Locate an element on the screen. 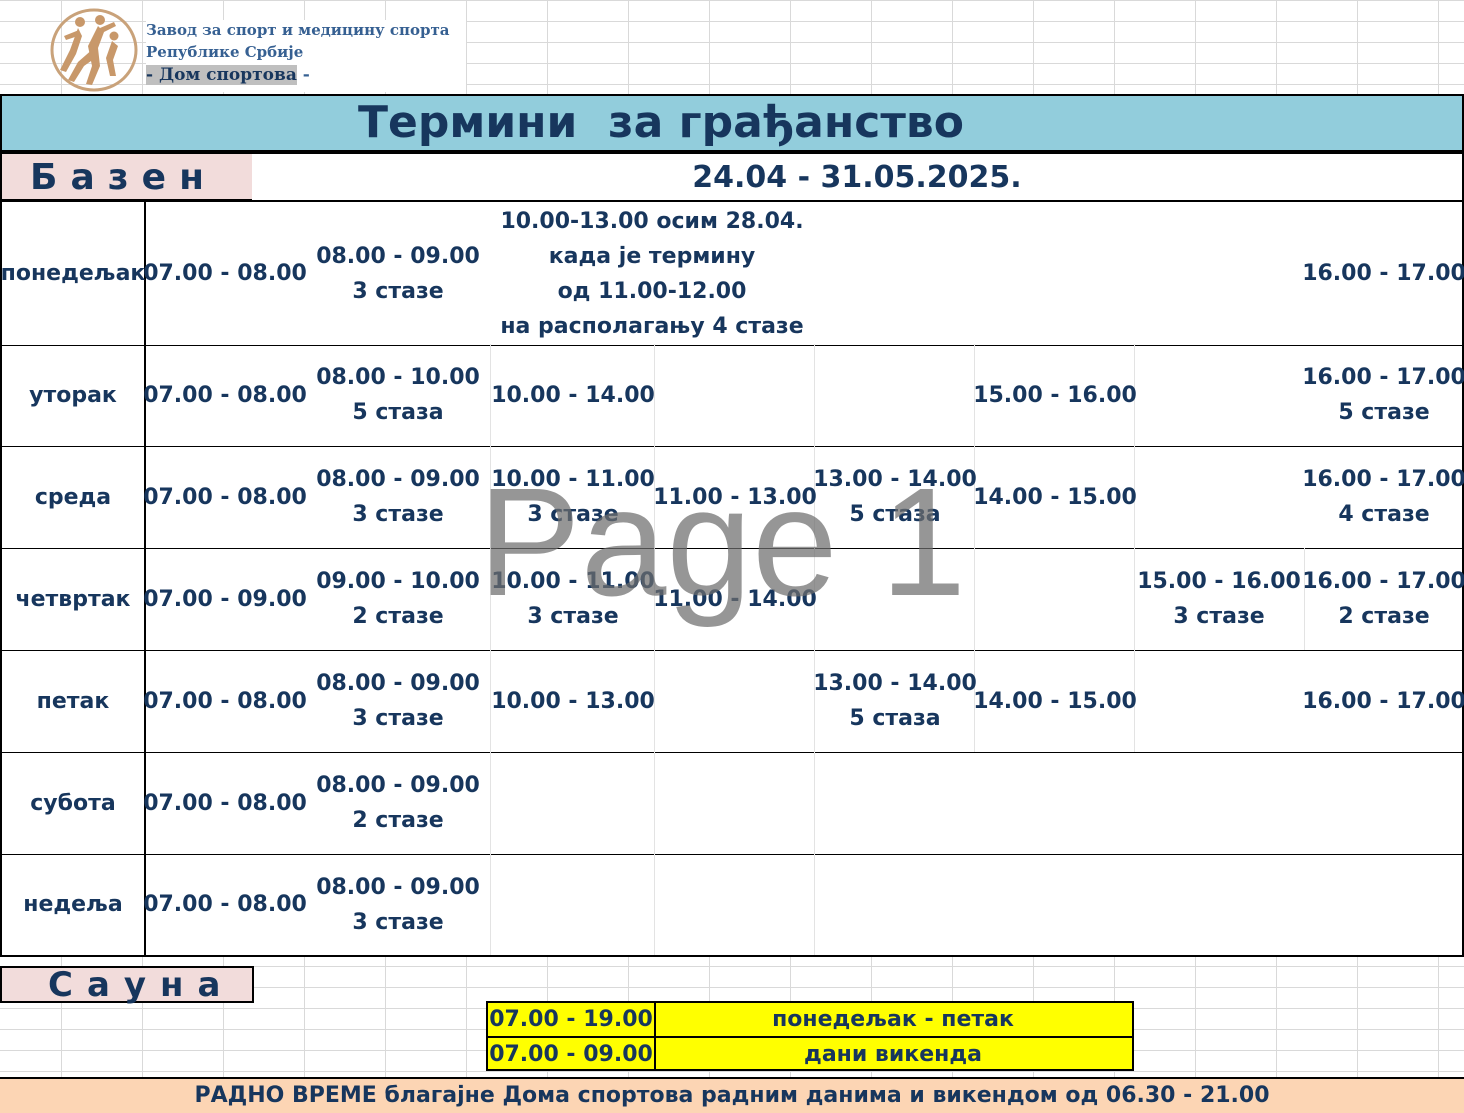 Image resolution: width=1464 pixels, height=1113 pixels. page-title: Термини за грађанство is located at coordinates (661, 122).